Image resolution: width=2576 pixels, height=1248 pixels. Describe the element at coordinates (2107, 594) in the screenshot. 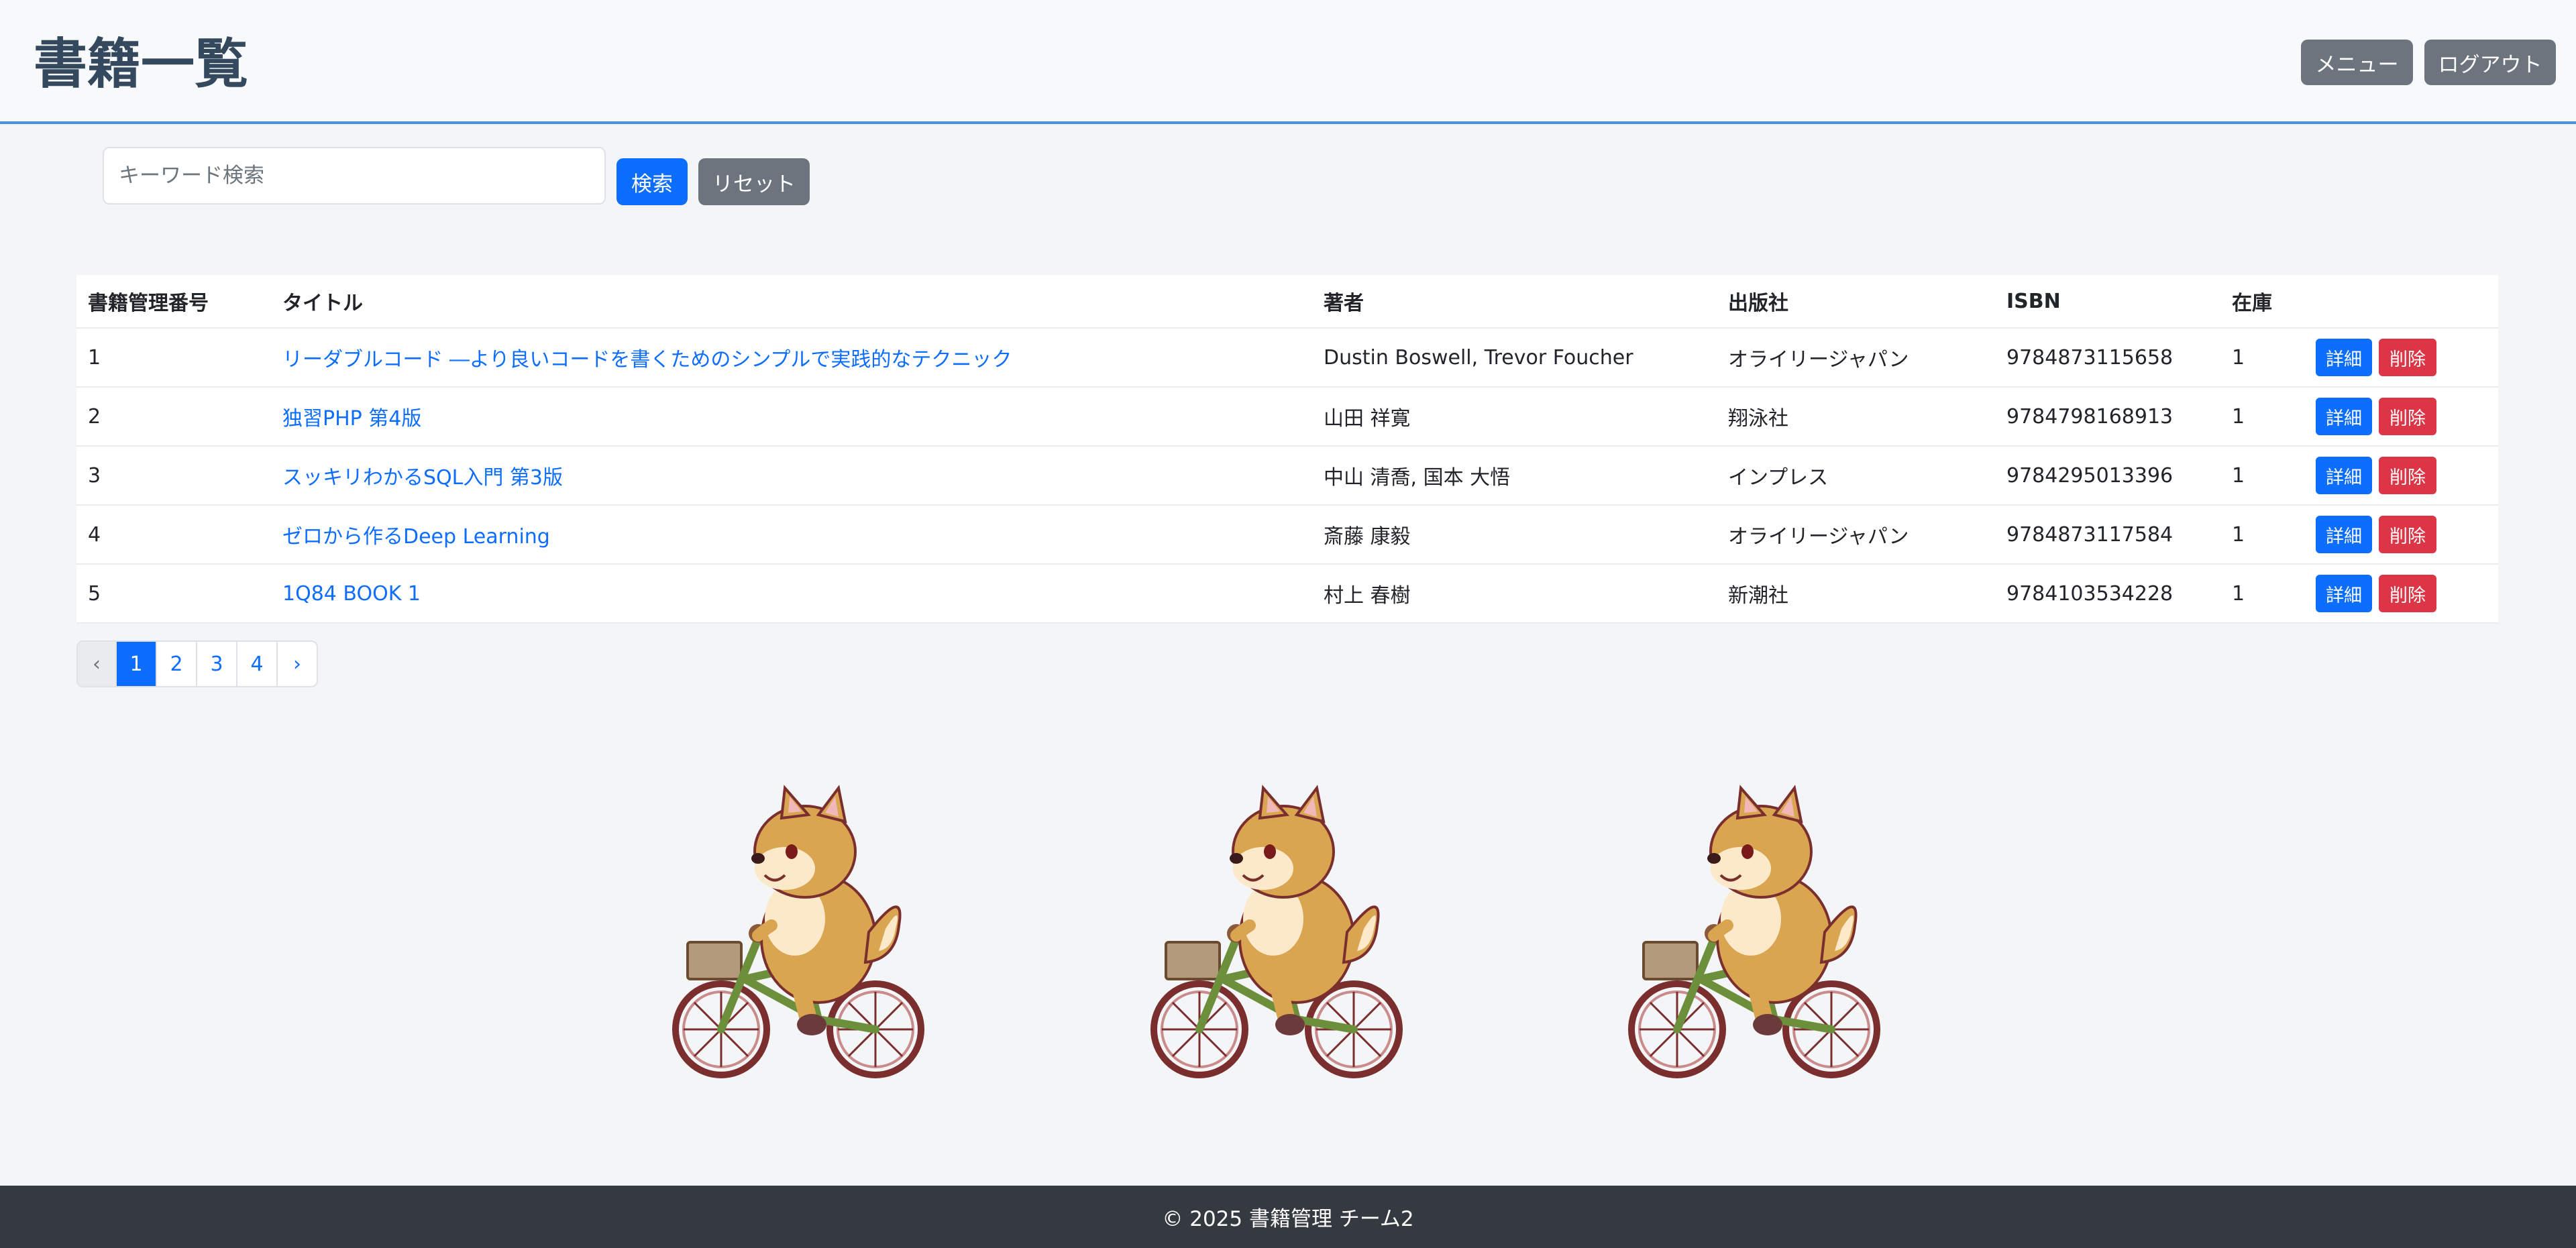

I see `cell-isbn: 9784103534228` at that location.